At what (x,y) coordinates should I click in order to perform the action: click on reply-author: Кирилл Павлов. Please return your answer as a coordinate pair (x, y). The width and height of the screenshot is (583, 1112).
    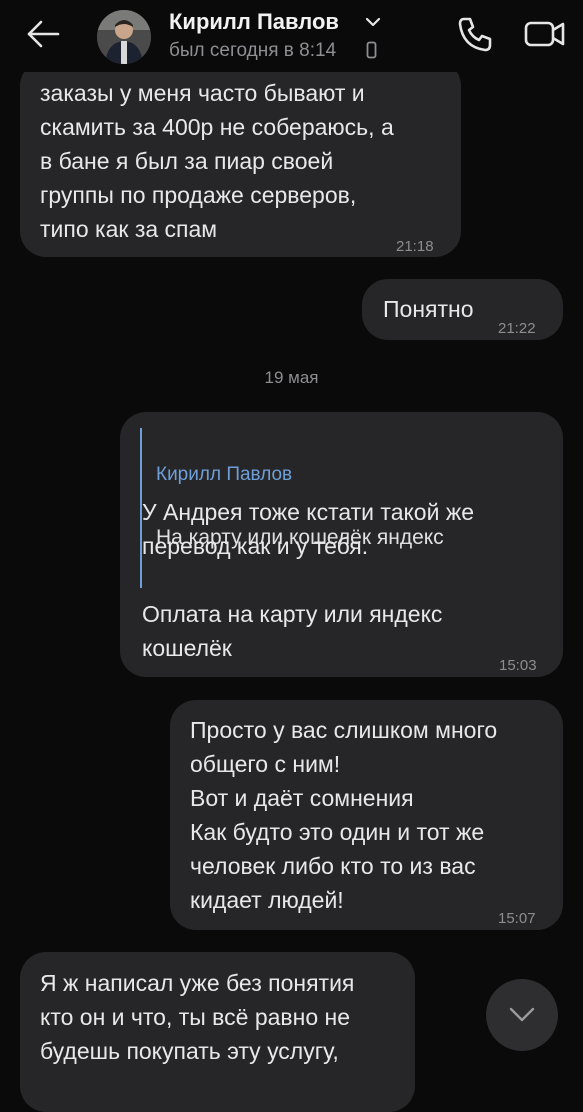
    Looking at the image, I should click on (224, 474).